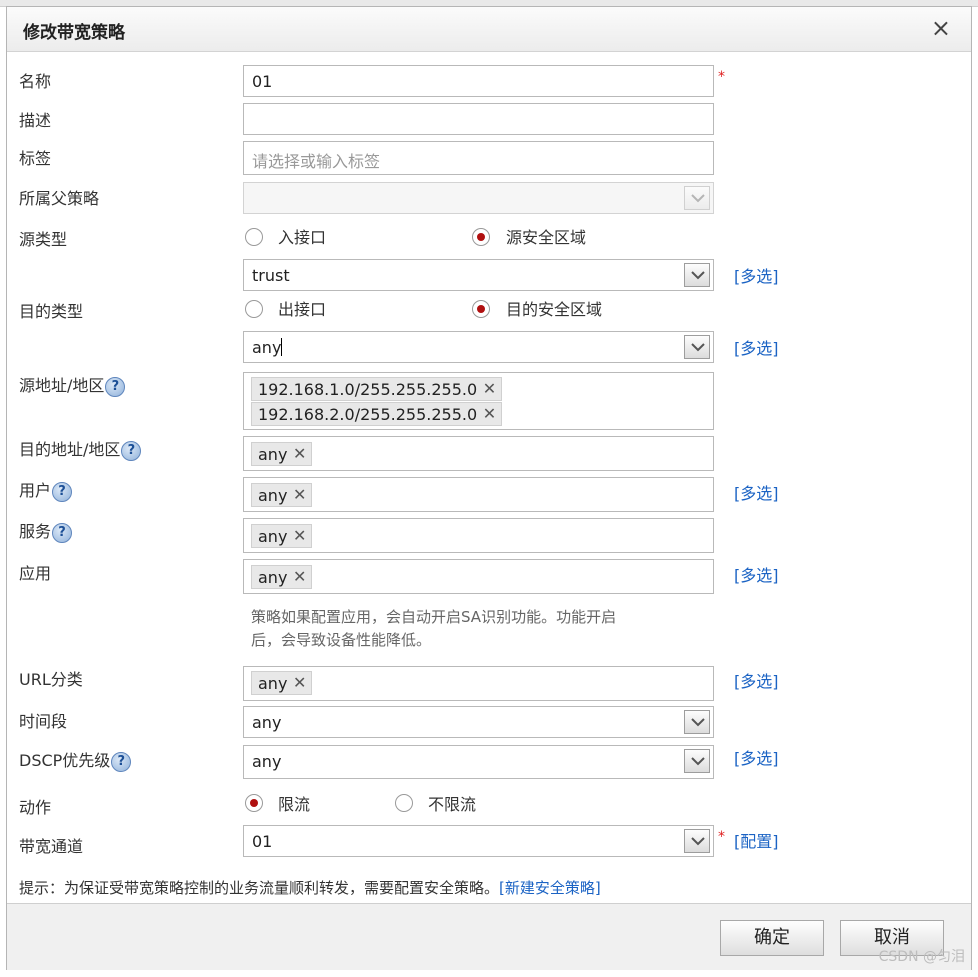 The image size is (978, 977). I want to click on description-input, so click(478, 119).